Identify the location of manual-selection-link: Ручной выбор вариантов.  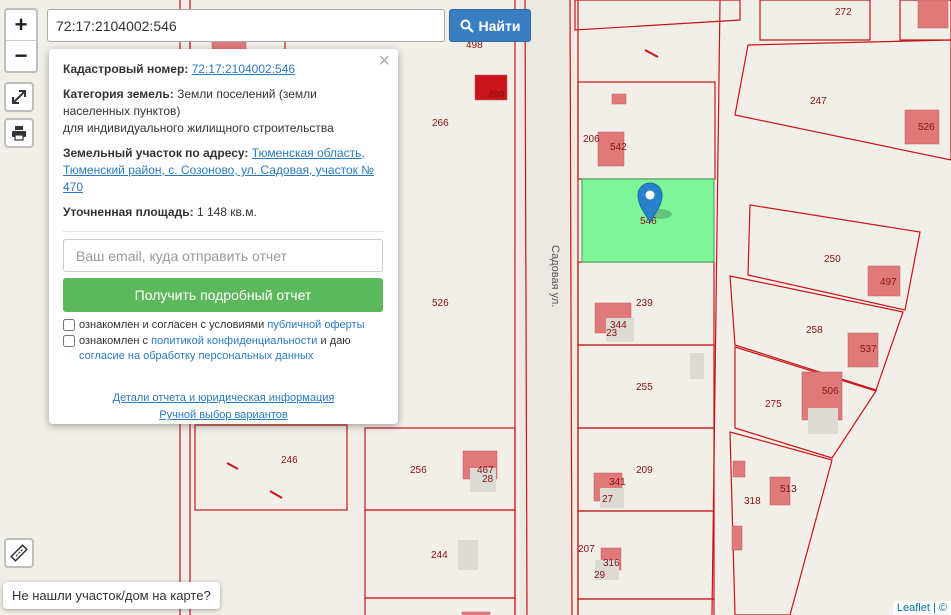
(223, 415).